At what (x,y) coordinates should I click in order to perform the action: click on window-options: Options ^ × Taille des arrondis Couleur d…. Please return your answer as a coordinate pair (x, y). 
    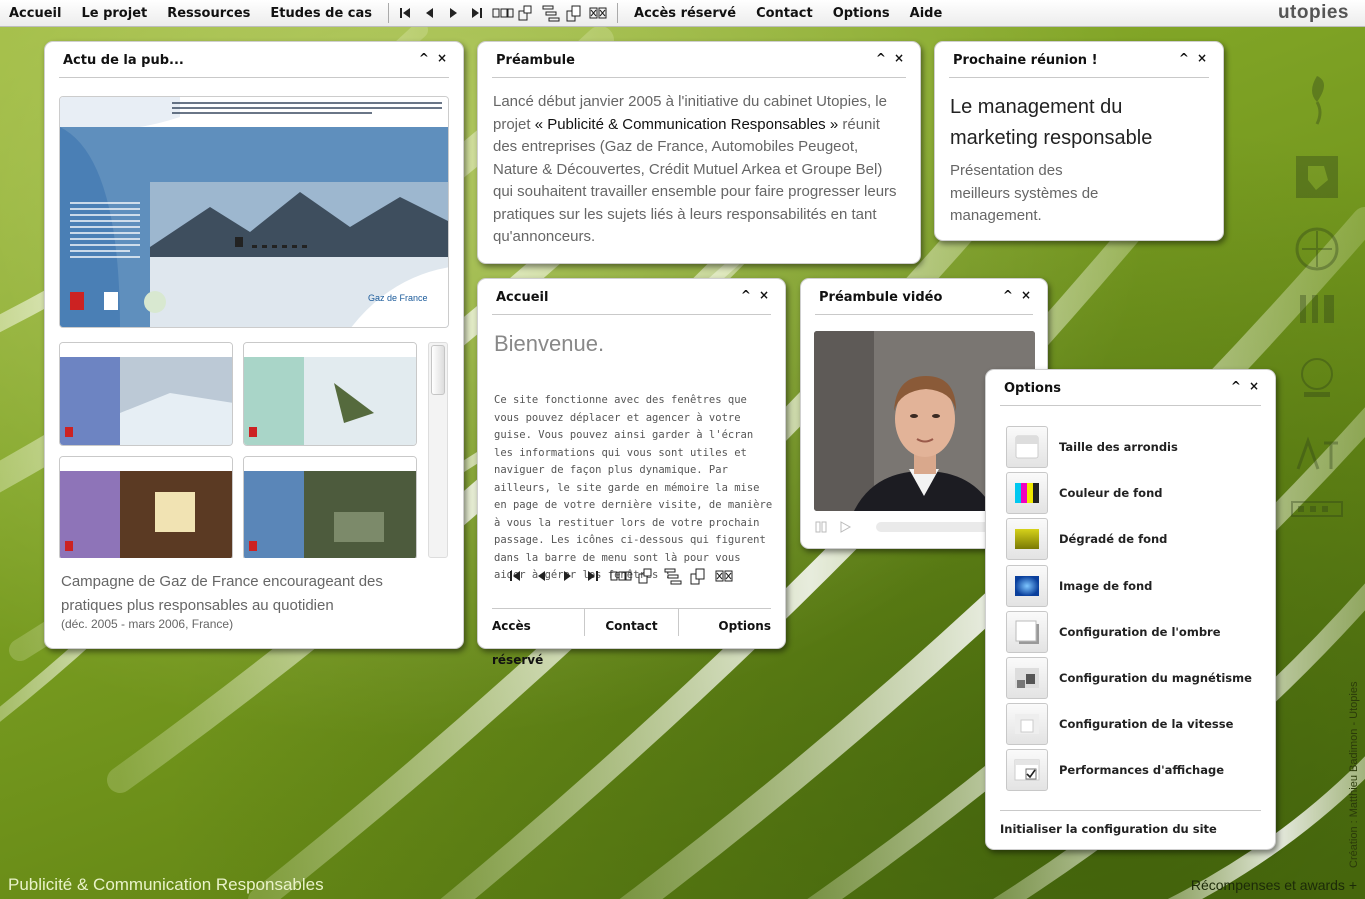
    Looking at the image, I should click on (1130, 609).